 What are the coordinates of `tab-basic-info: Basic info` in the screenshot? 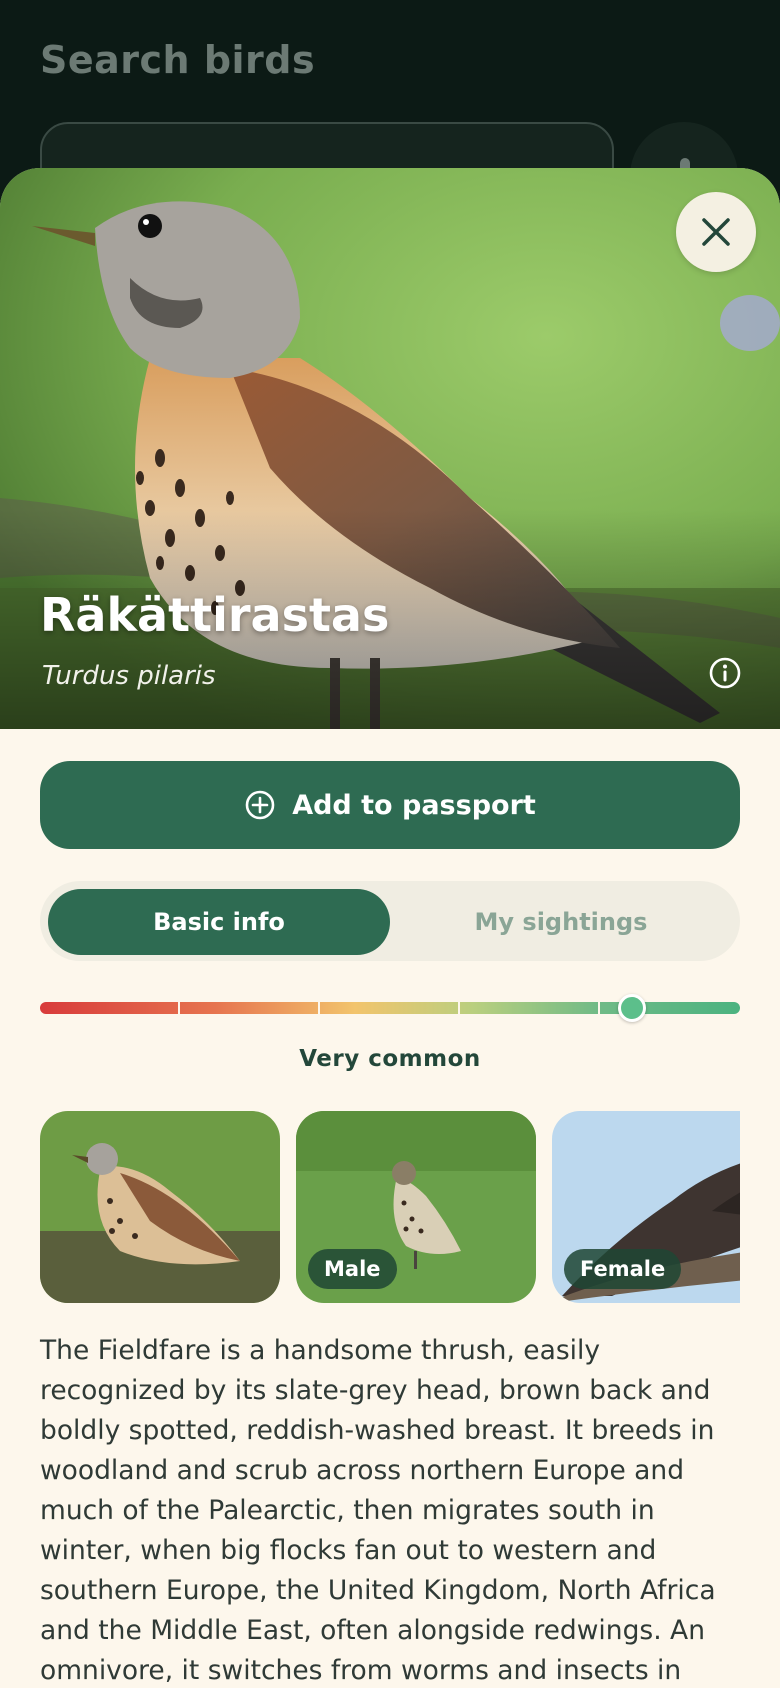 It's located at (219, 922).